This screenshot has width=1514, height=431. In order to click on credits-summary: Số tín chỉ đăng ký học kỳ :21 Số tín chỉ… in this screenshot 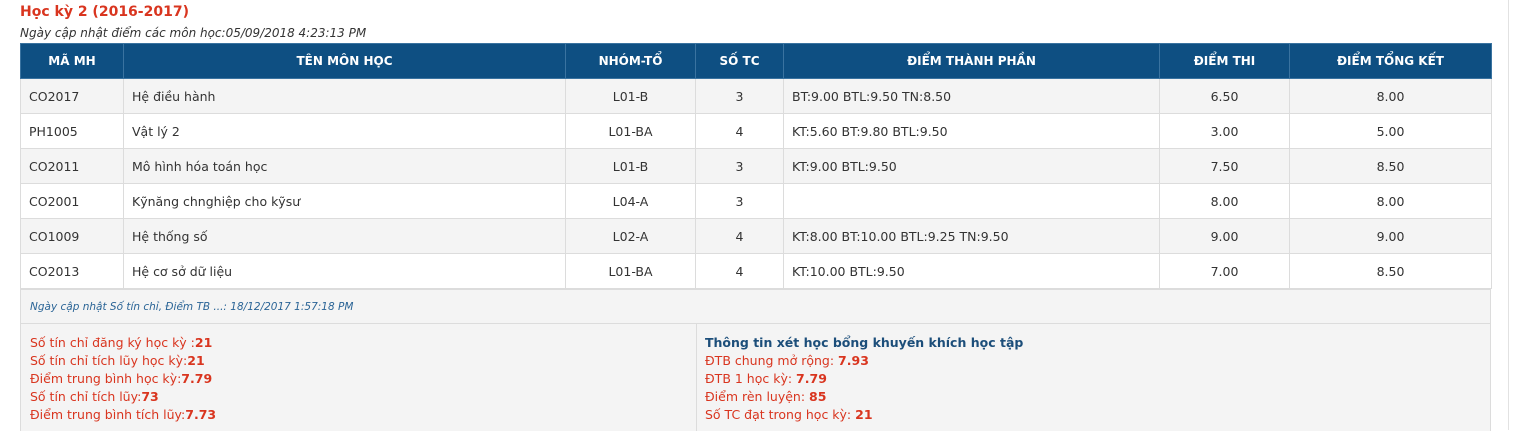, I will do `click(123, 379)`.